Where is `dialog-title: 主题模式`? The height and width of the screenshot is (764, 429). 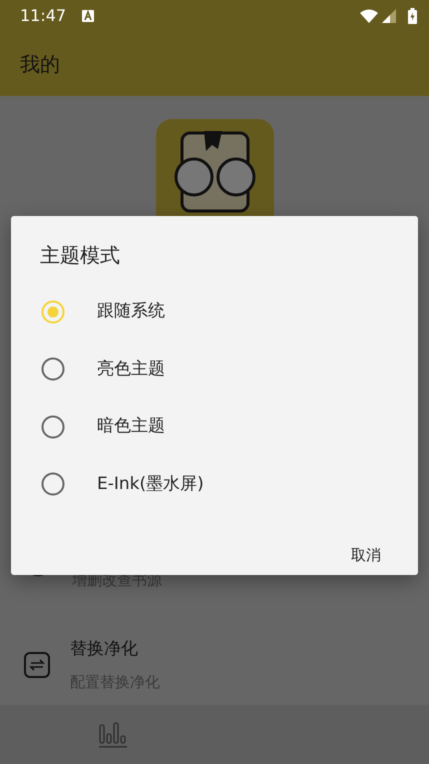 dialog-title: 主题模式 is located at coordinates (80, 255).